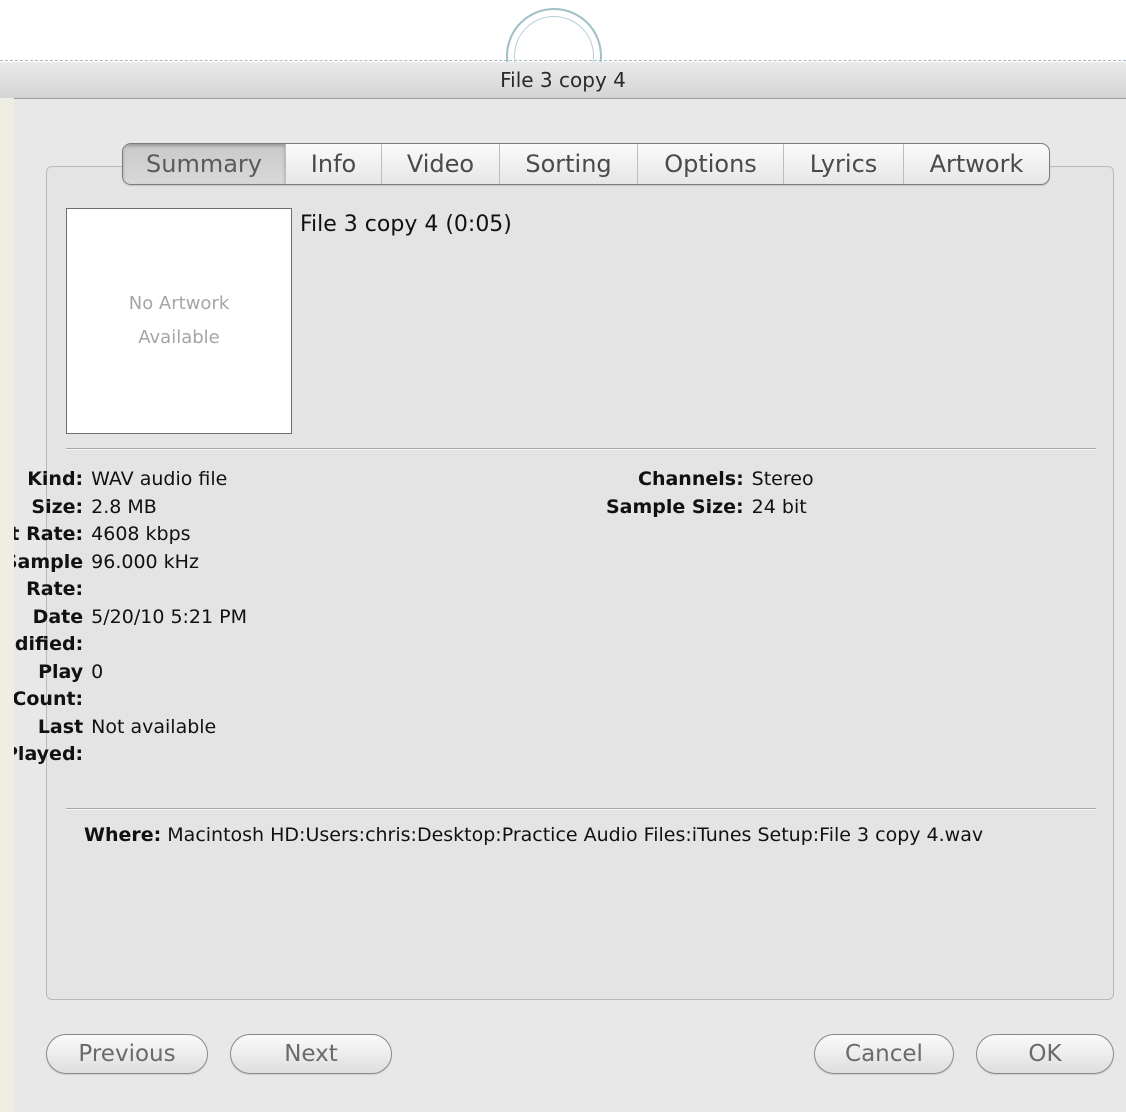 This screenshot has width=1126, height=1112. I want to click on tab-lyrics: Lyrics, so click(843, 164).